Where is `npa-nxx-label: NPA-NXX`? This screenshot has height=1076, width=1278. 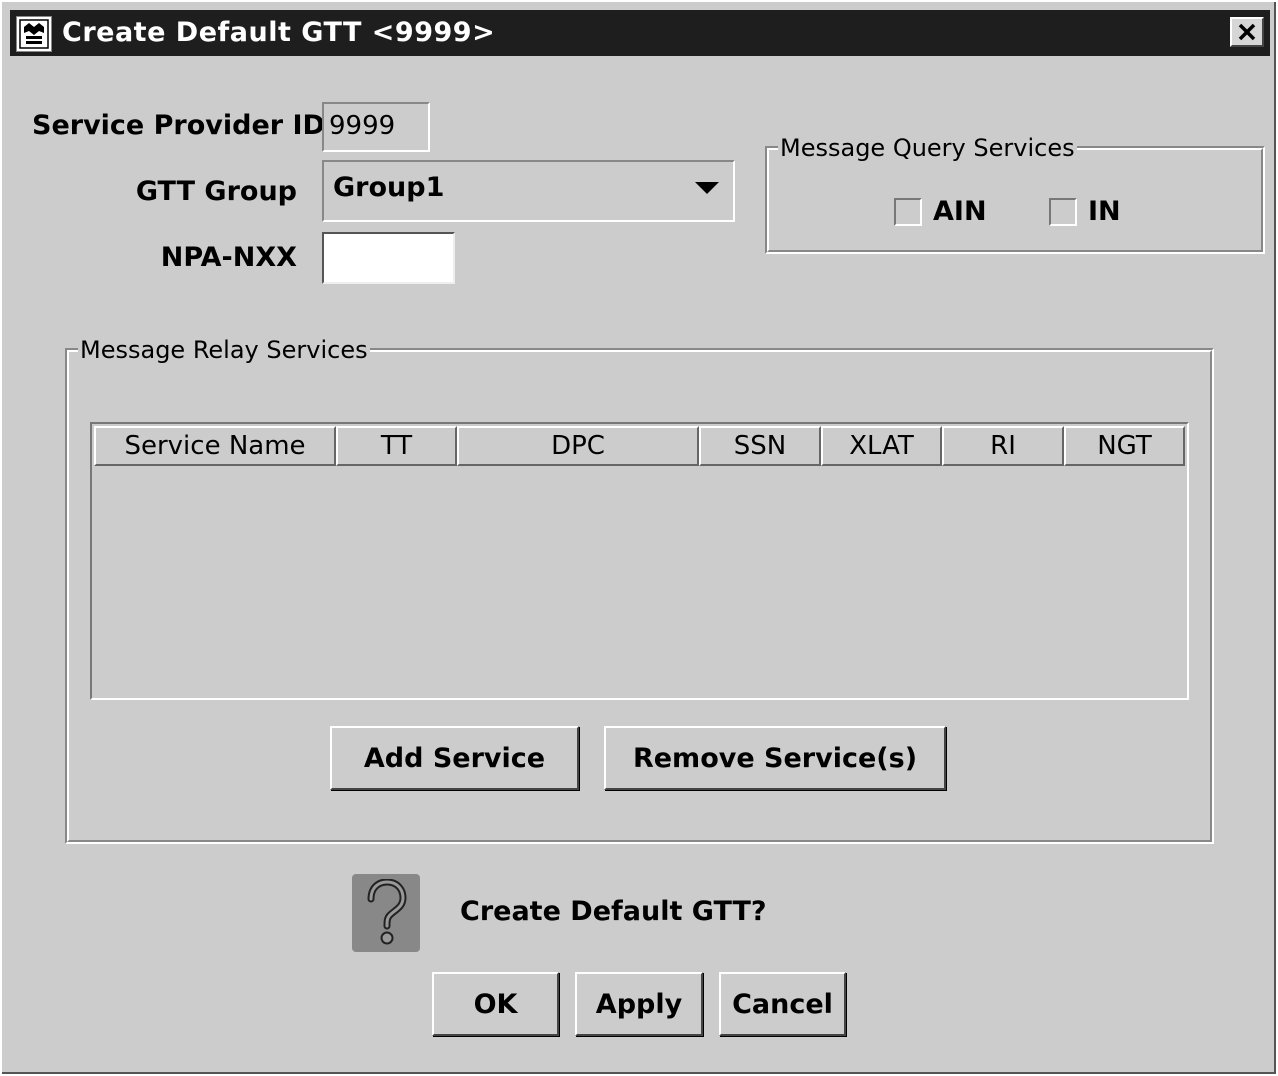 npa-nxx-label: NPA-NXX is located at coordinates (228, 257).